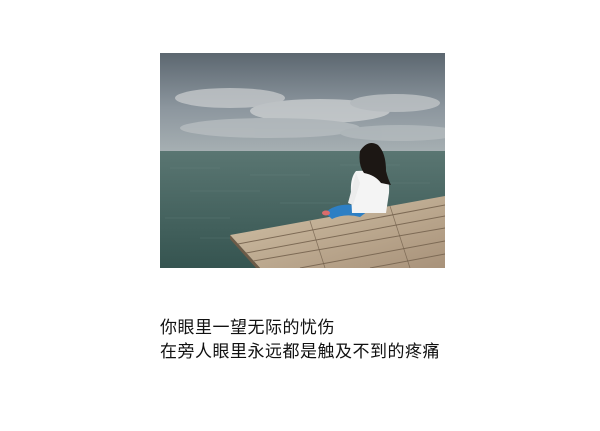 Image resolution: width=600 pixels, height=431 pixels. What do you see at coordinates (247, 328) in the screenshot?
I see `caption-line-1: 你眼里一望无际的忧伤` at bounding box center [247, 328].